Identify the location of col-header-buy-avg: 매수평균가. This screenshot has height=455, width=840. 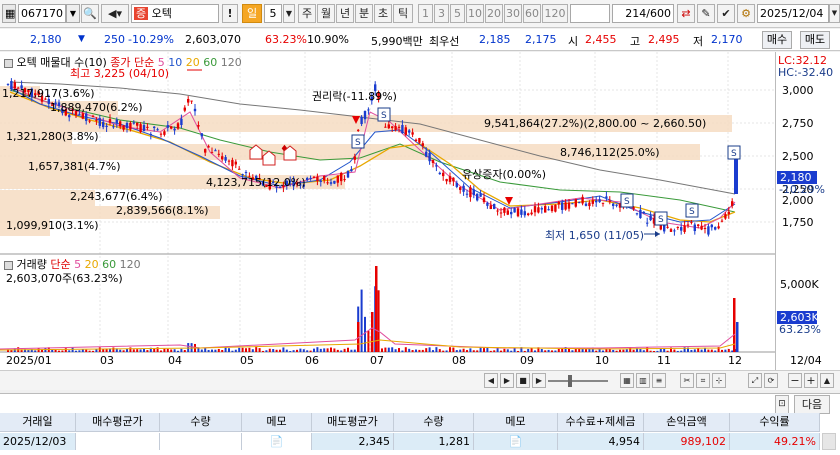
(118, 422).